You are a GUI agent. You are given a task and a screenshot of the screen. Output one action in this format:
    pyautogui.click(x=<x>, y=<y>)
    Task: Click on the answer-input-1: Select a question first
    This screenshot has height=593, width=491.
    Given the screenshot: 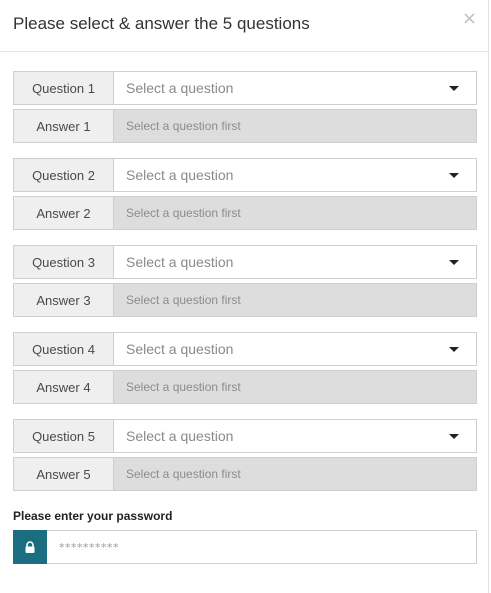 What is the action you would take?
    pyautogui.click(x=295, y=126)
    